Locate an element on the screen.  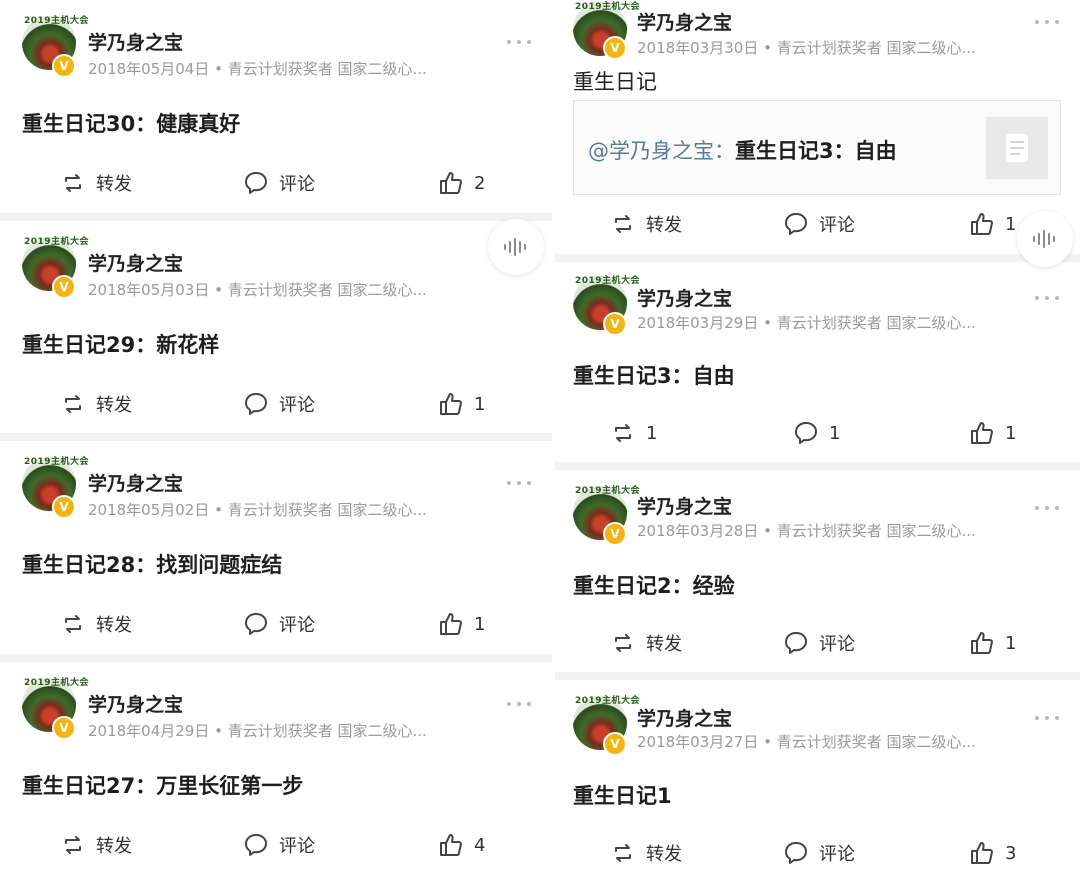
quoted-post-user: @学乃身之宝： is located at coordinates (661, 151).